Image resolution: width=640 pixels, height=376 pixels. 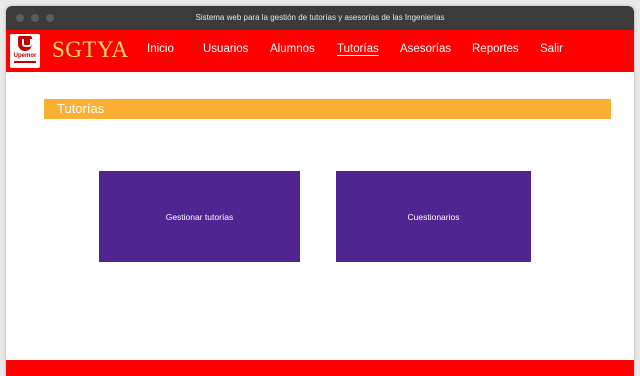 I want to click on gestionar-tutorias-button: Gestionar tutorías, so click(x=199, y=216).